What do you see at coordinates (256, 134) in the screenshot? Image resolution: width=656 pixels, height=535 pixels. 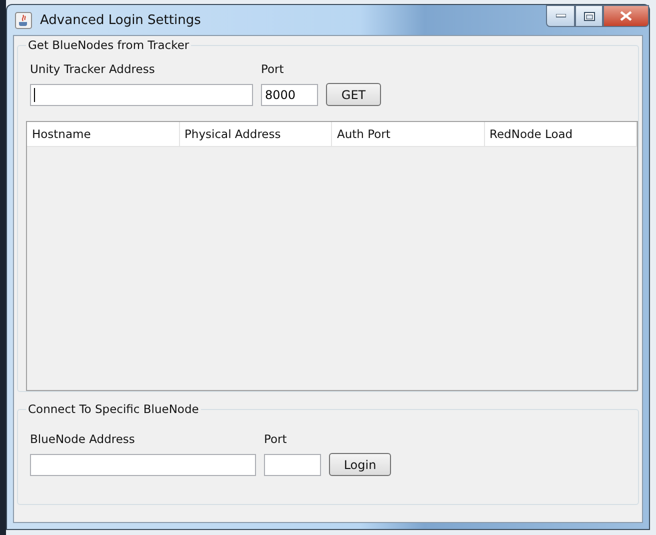 I see `column-header: Physical Address` at bounding box center [256, 134].